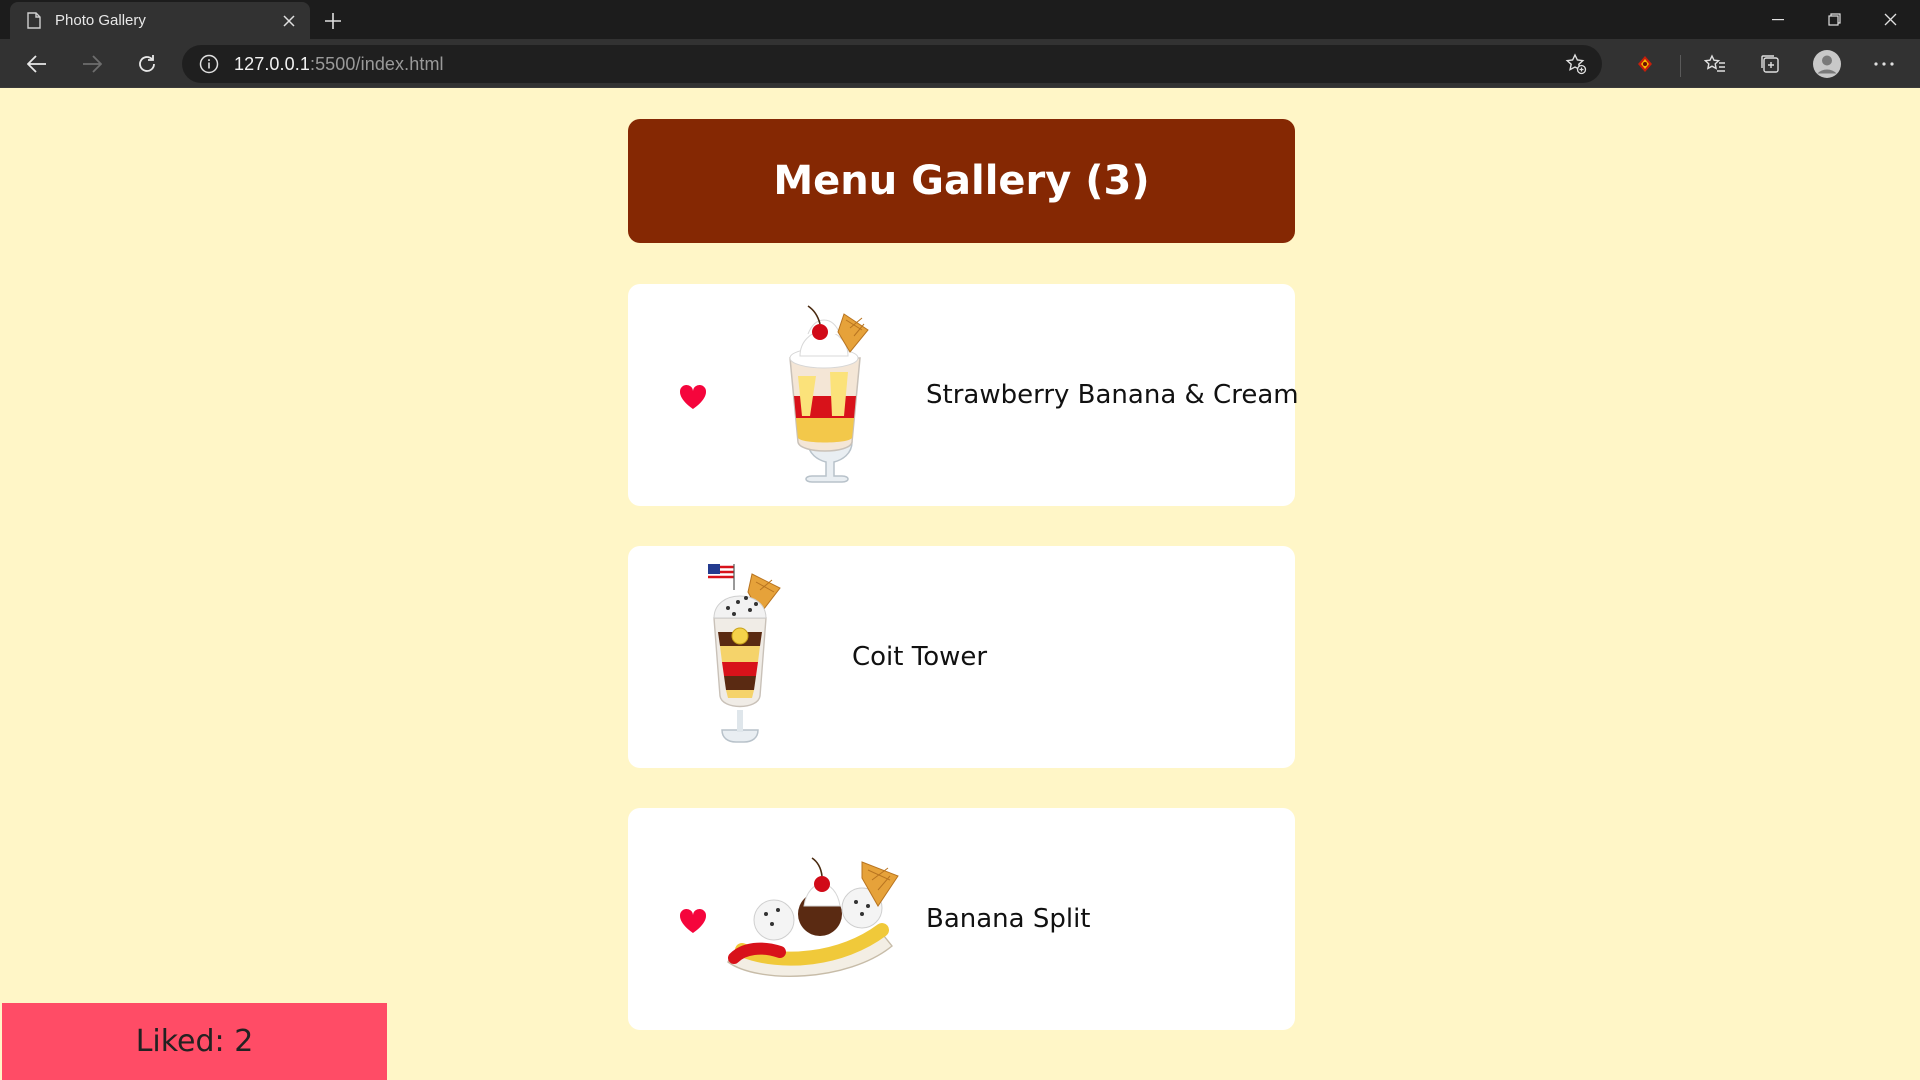 This screenshot has height=1080, width=1920. What do you see at coordinates (1112, 395) in the screenshot?
I see `item-name: Strawberry Banana & Cream` at bounding box center [1112, 395].